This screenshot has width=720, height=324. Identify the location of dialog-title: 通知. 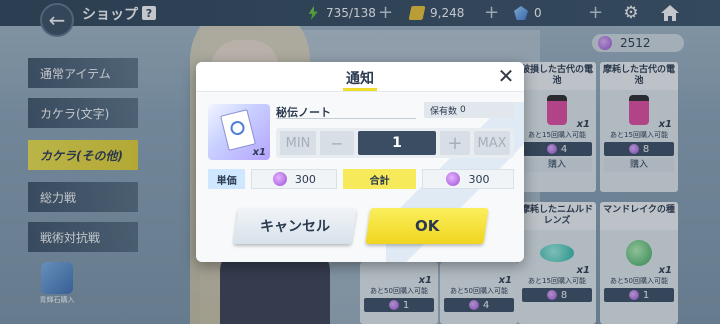
(360, 79).